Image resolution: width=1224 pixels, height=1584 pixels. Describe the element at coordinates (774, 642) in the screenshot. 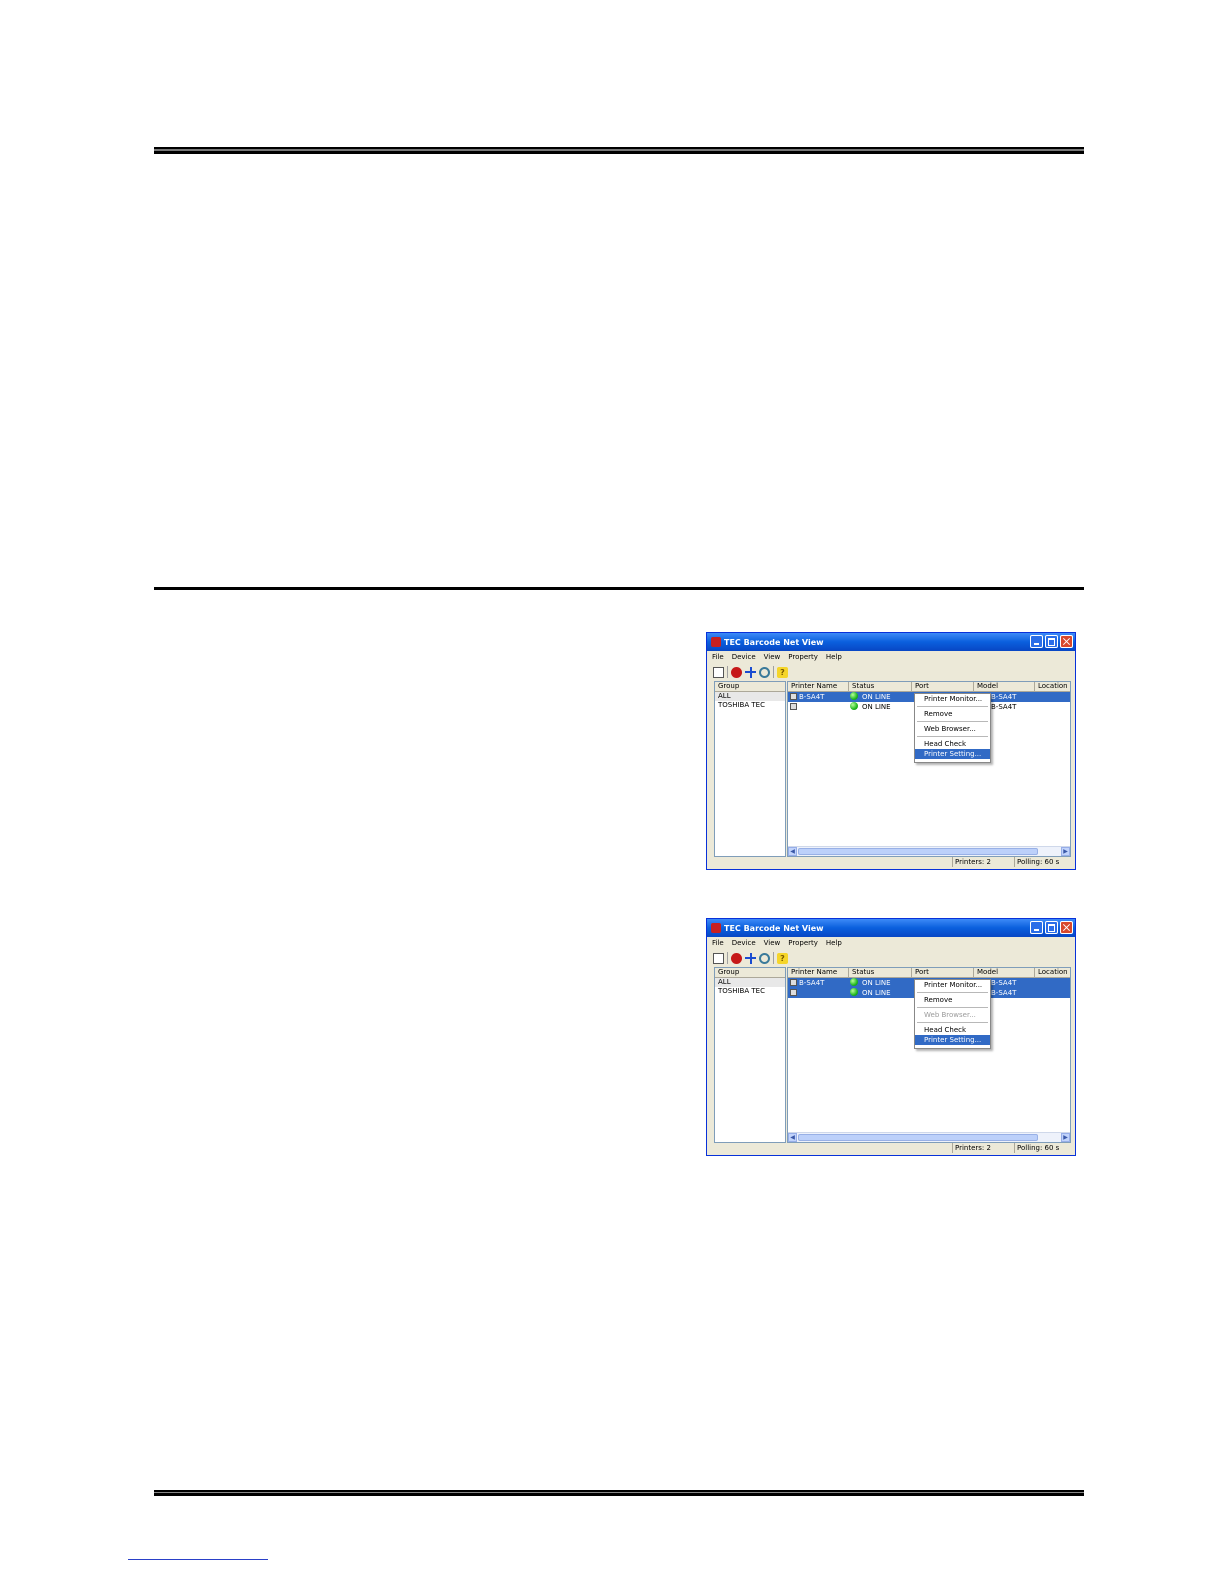

I see `window-title: TEC Barcode Net View` at that location.